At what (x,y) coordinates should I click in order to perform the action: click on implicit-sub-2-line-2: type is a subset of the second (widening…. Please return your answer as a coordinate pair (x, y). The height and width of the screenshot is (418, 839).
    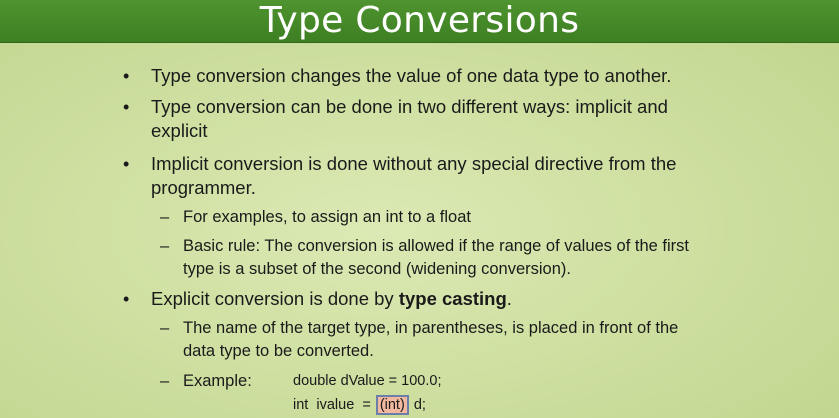
    Looking at the image, I should click on (377, 269).